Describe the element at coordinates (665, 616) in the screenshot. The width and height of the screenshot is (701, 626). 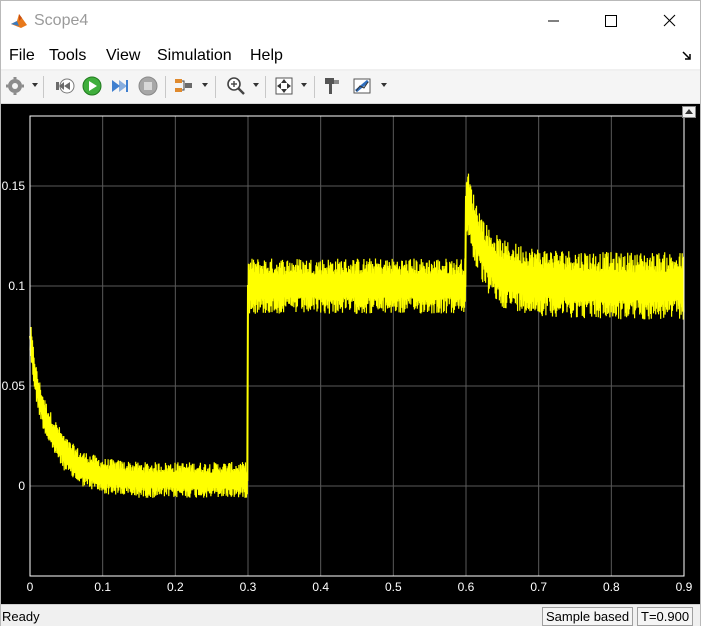
I see `simulation-time: T=0.900` at that location.